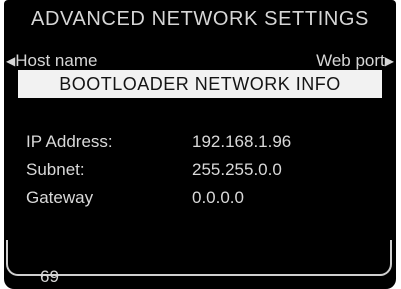  What do you see at coordinates (389, 61) in the screenshot?
I see `arrow-right-icon: ▶` at bounding box center [389, 61].